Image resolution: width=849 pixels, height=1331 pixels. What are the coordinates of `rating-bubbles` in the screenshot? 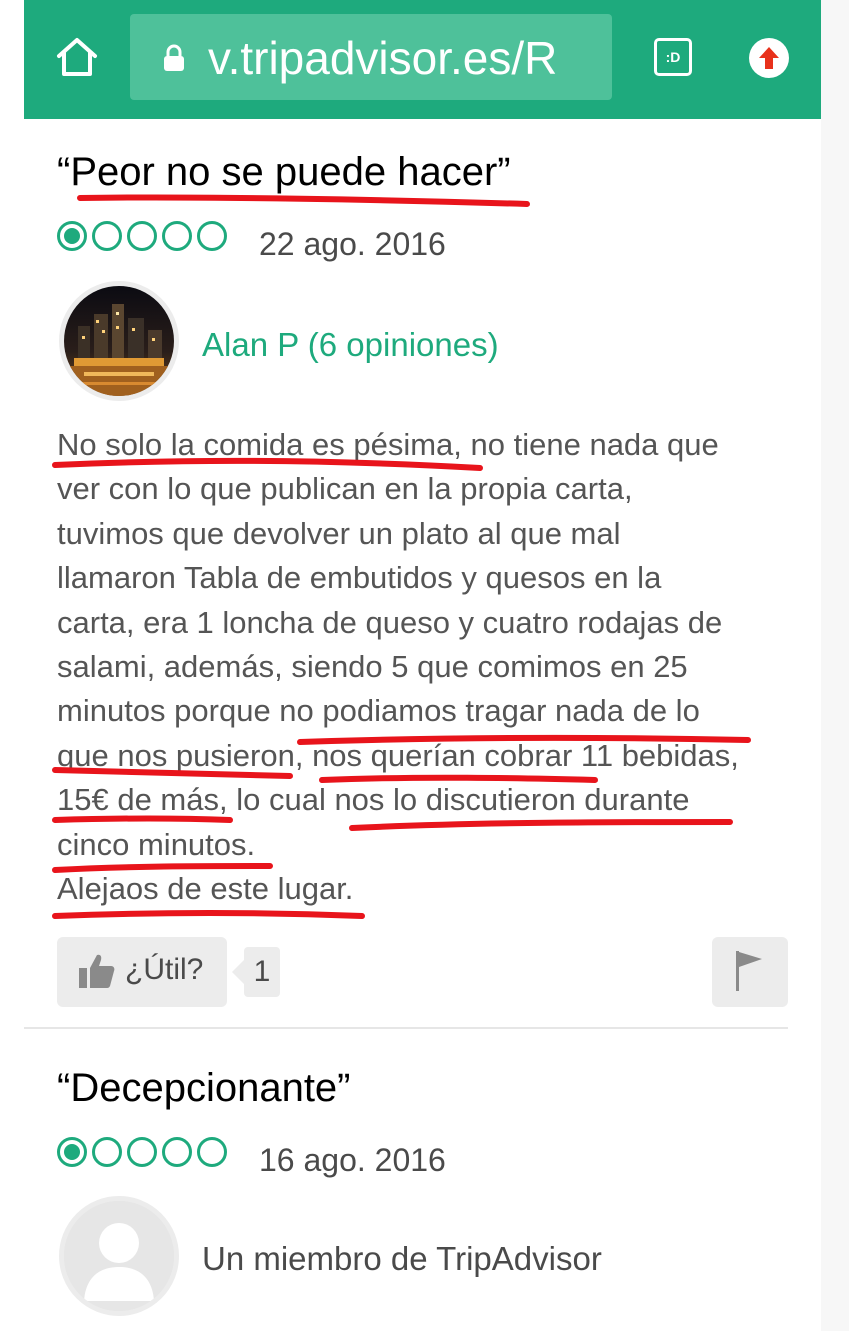 It's located at (144, 1156).